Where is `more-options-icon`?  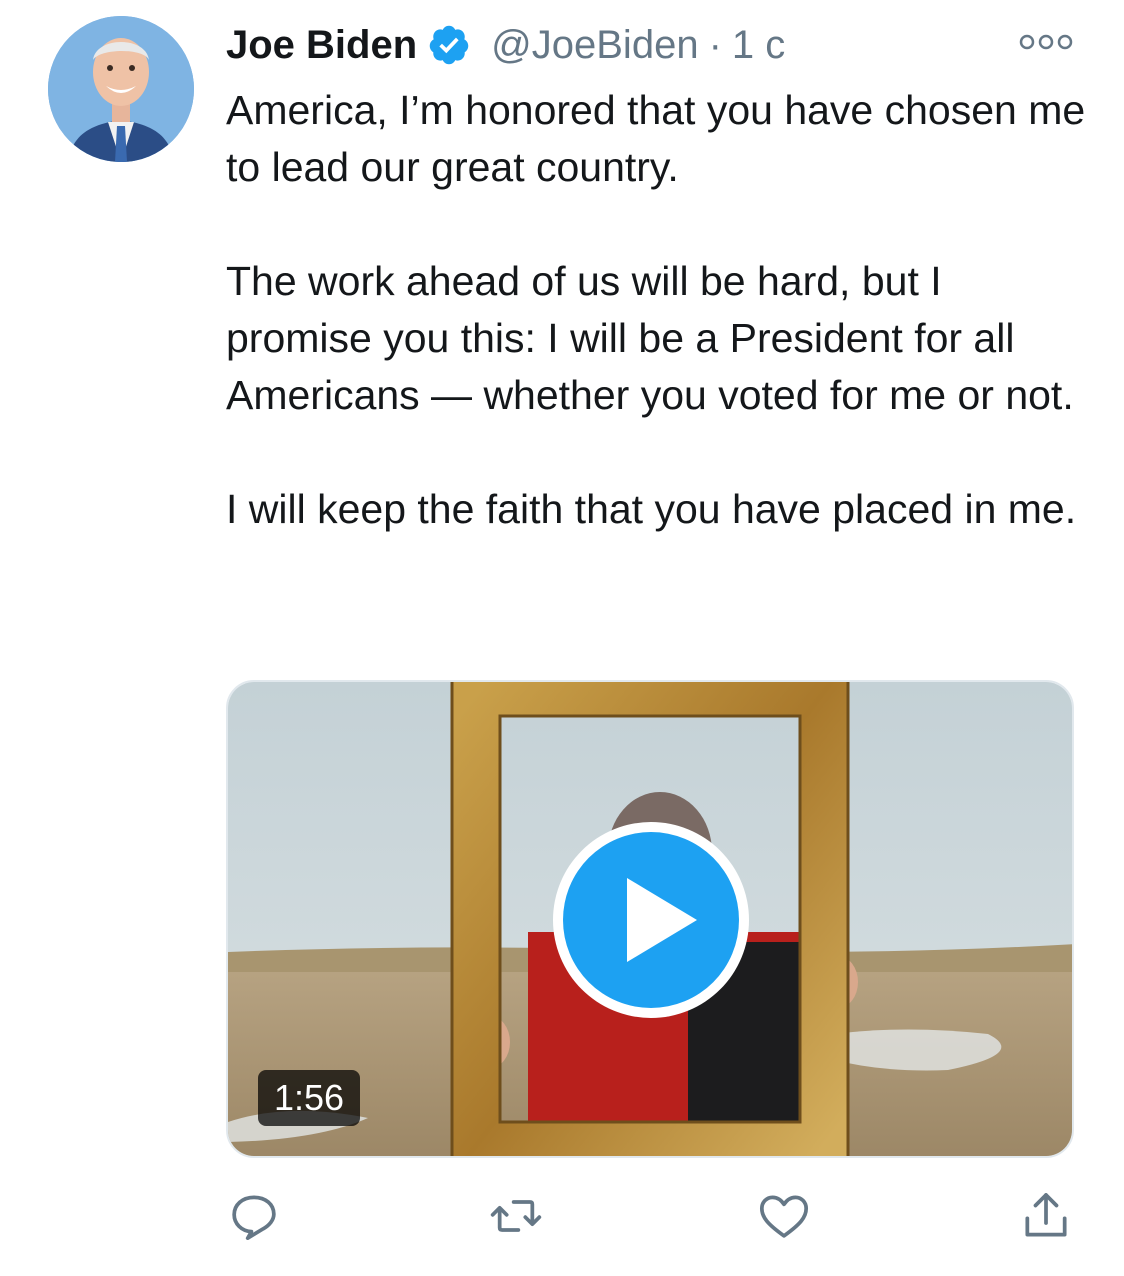
more-options-icon is located at coordinates (1046, 42).